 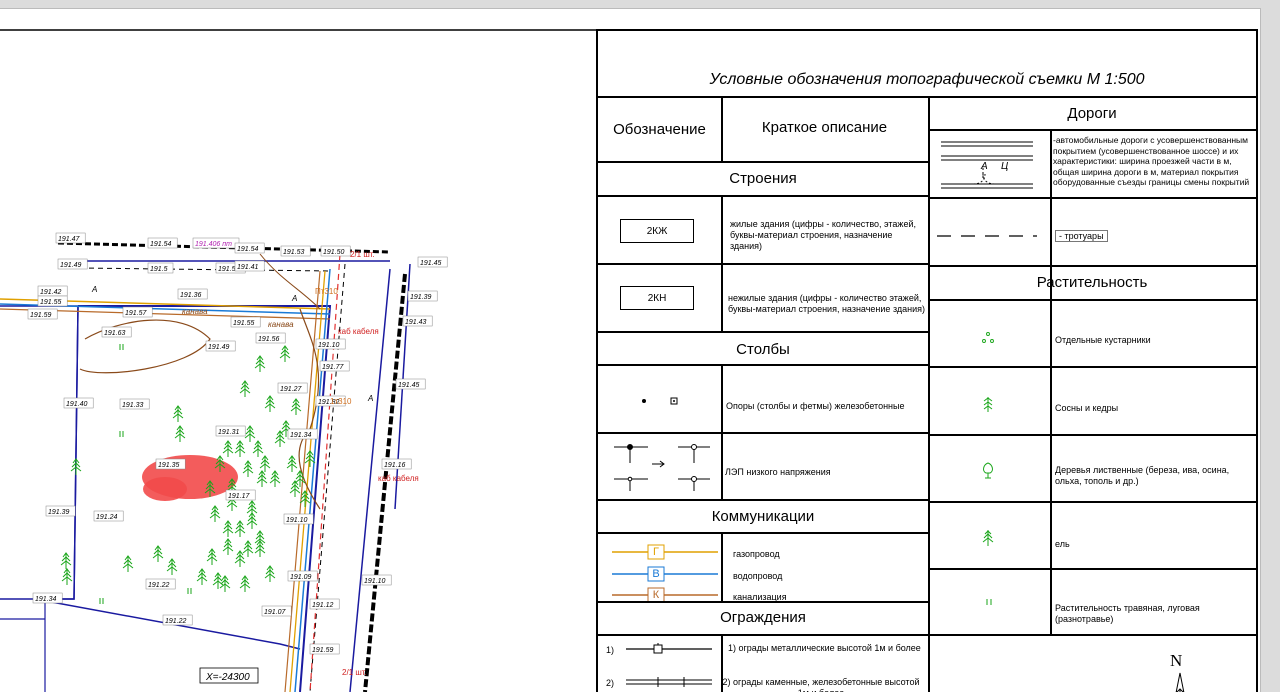 What do you see at coordinates (824, 127) in the screenshot?
I see `col-desc-header: Краткое описание` at bounding box center [824, 127].